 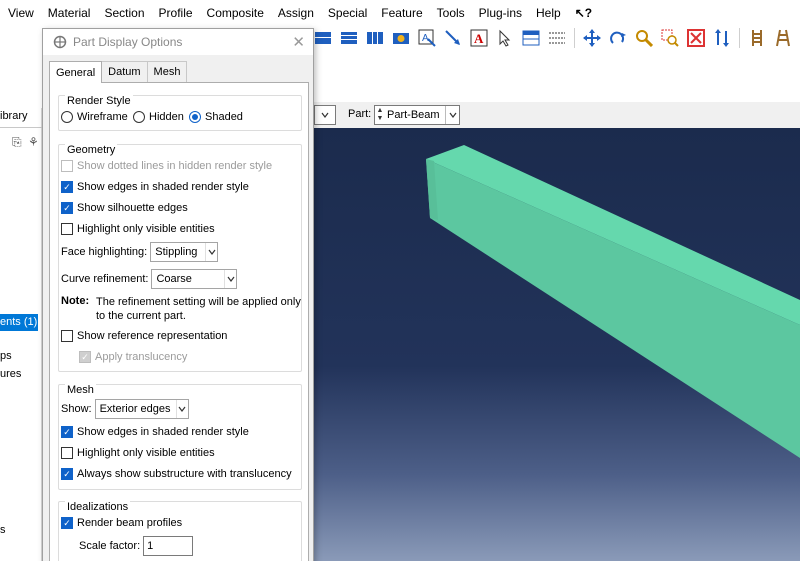 What do you see at coordinates (69, 13) in the screenshot?
I see `menu-material: Material` at bounding box center [69, 13].